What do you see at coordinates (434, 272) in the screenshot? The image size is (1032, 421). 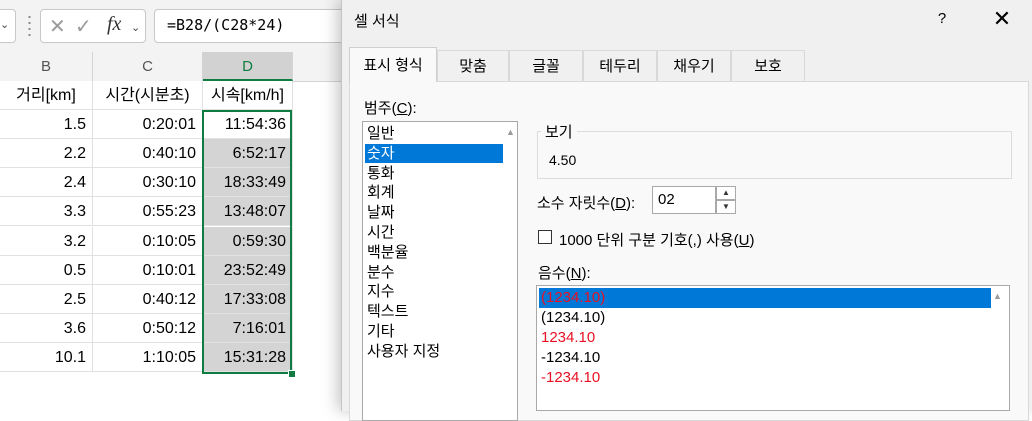 I see `category-item: 분수` at bounding box center [434, 272].